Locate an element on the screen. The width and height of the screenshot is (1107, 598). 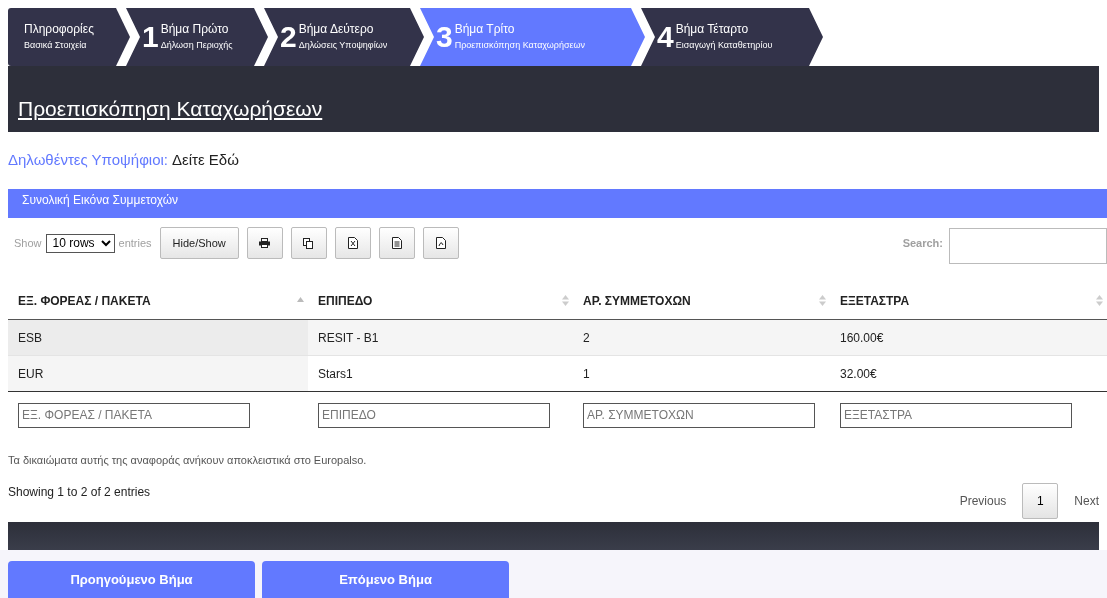
step-title: Πληροφορίες is located at coordinates (59, 30).